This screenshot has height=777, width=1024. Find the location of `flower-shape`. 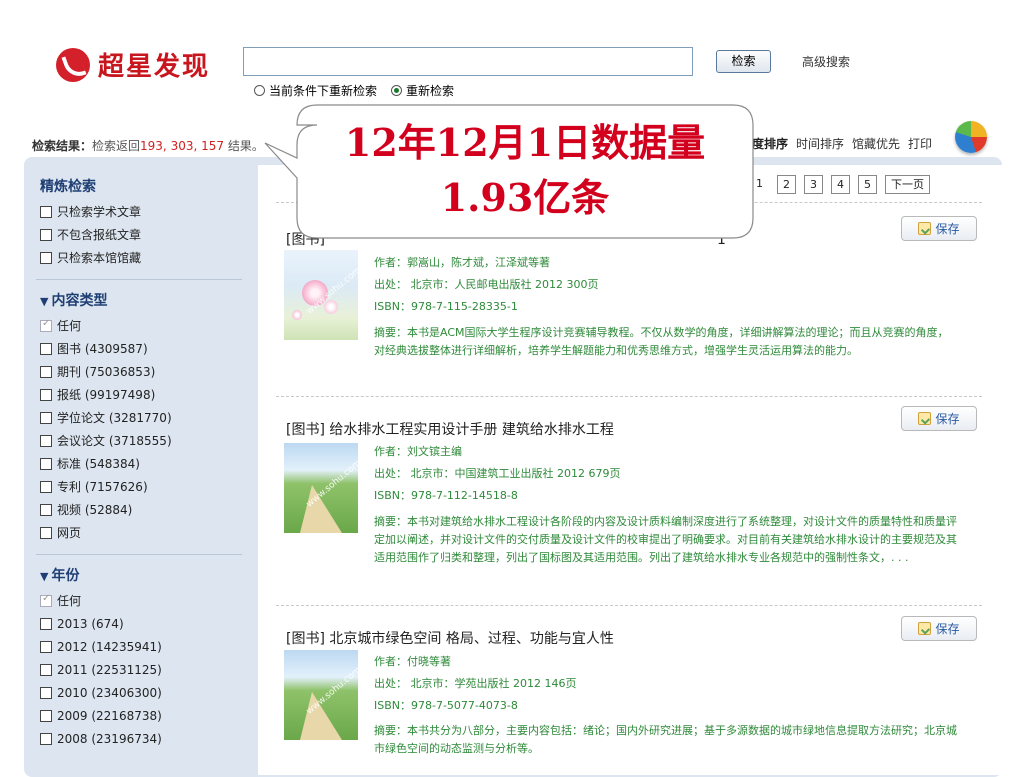

flower-shape is located at coordinates (297, 315).